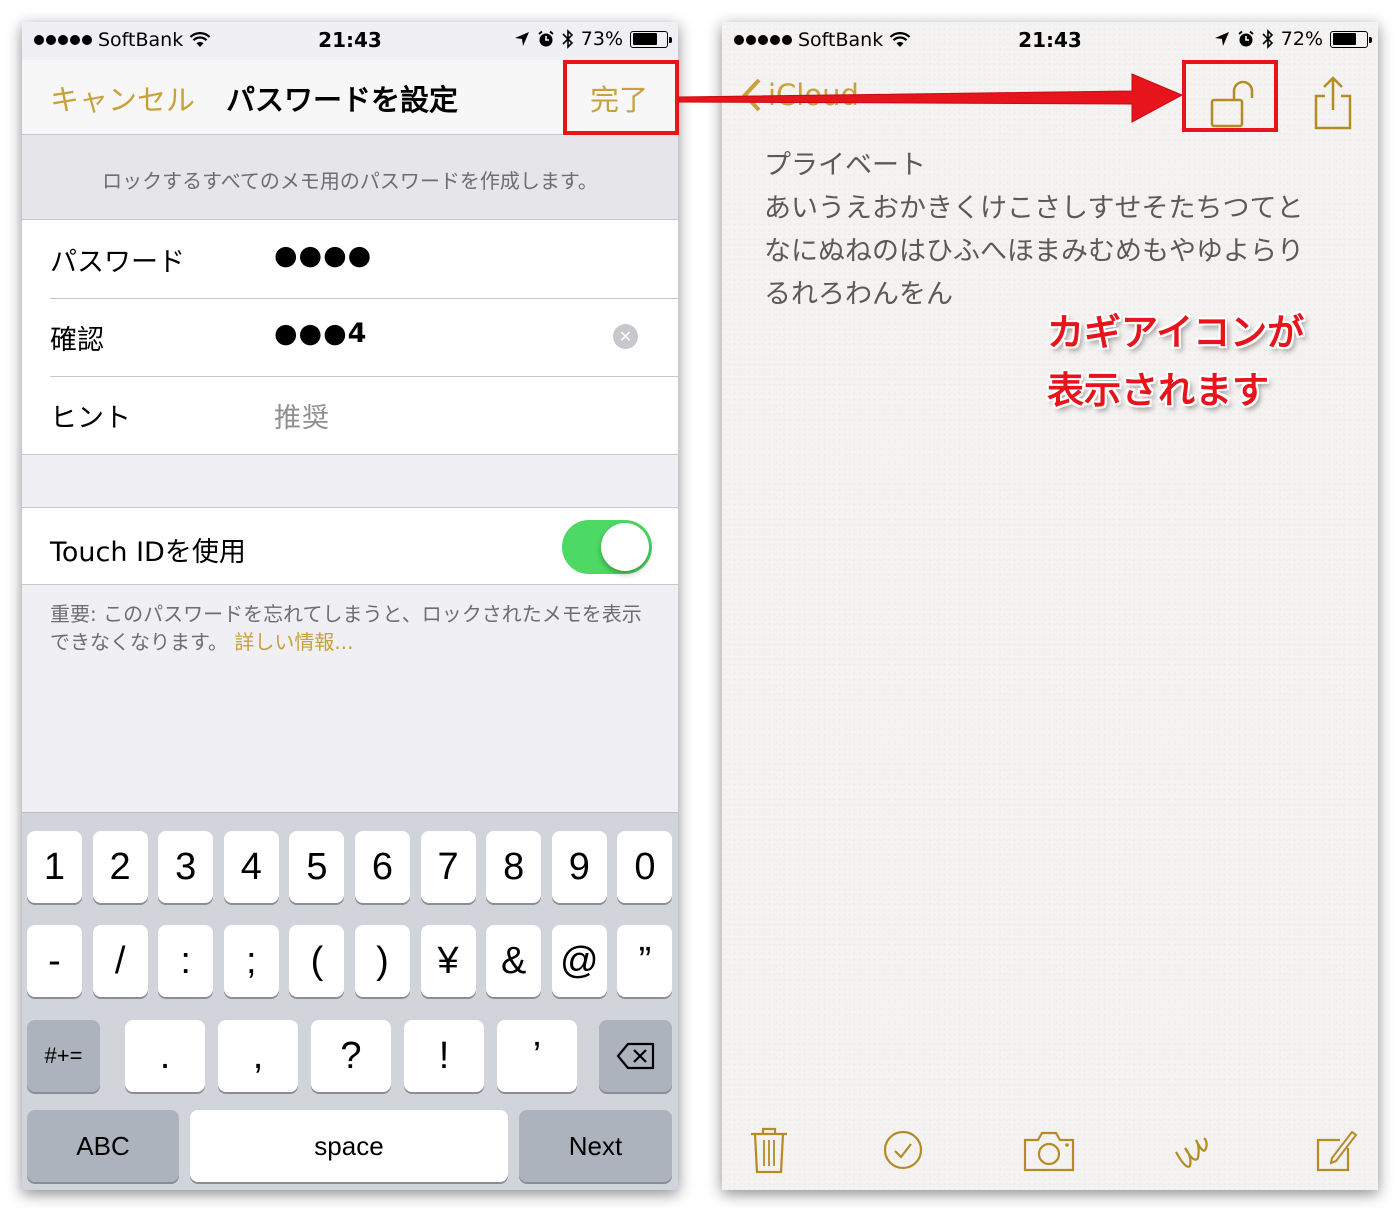  I want to click on camera-icon, so click(1049, 1150).